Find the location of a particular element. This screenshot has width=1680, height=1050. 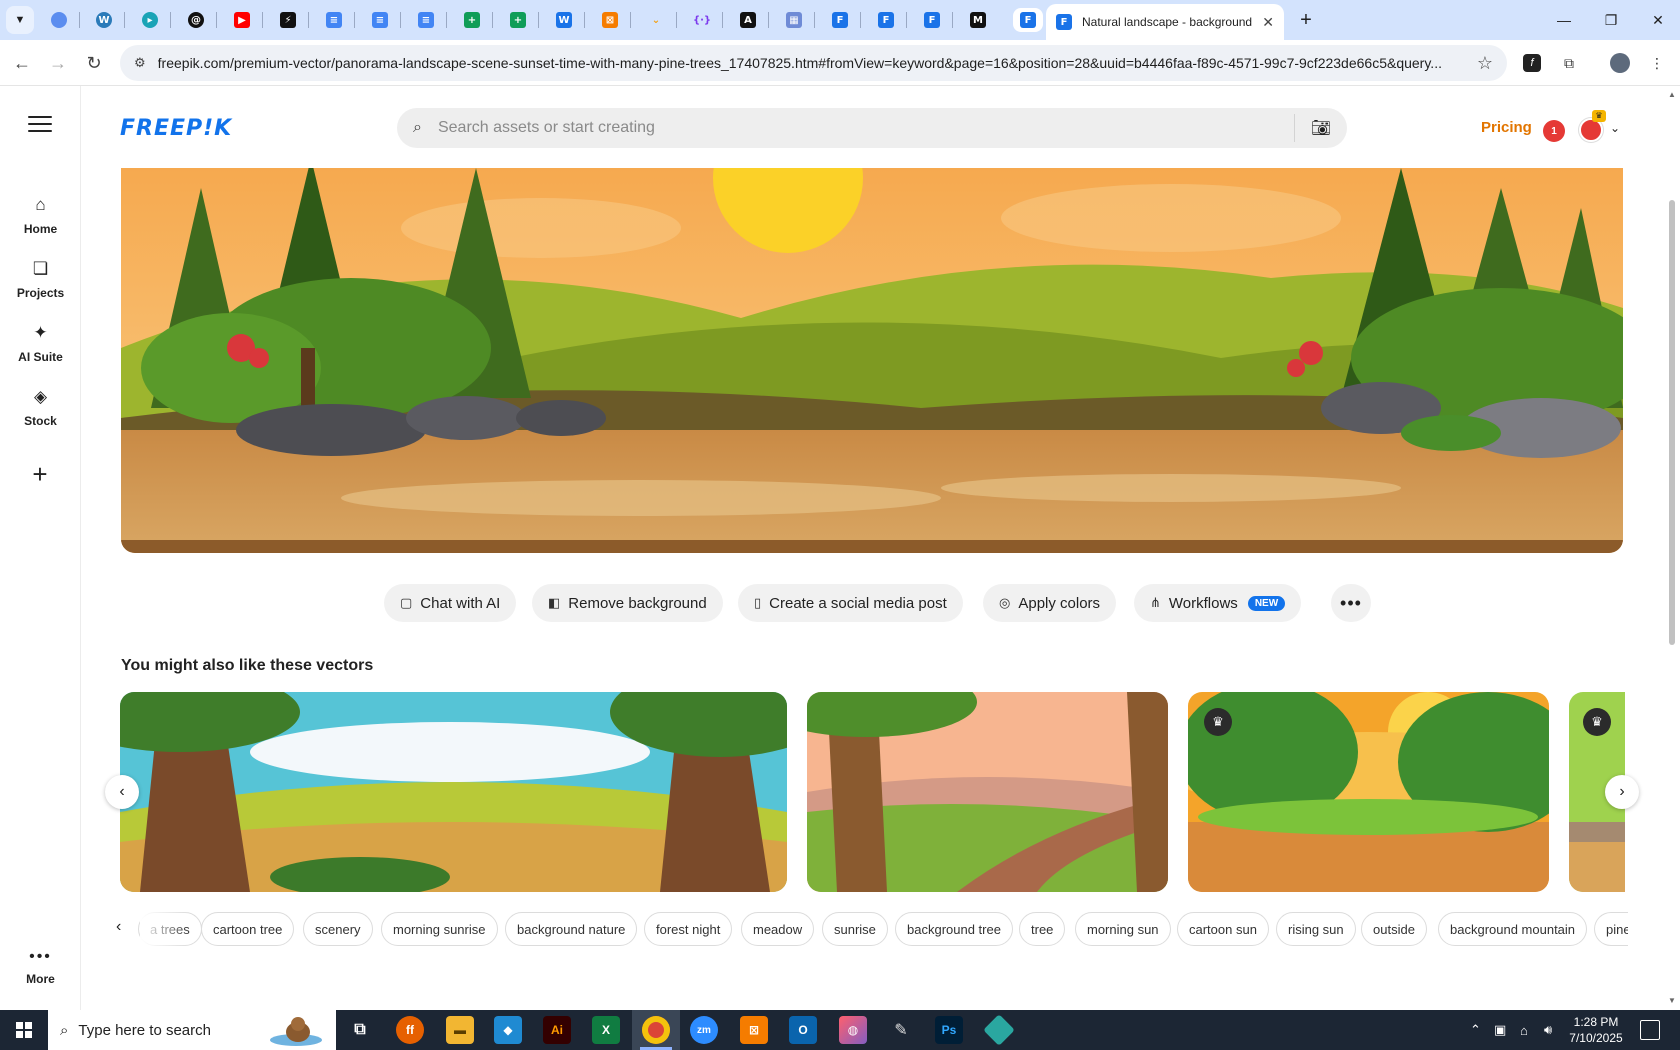

tags-scroll-left-button: ‹ is located at coordinates (118, 927).